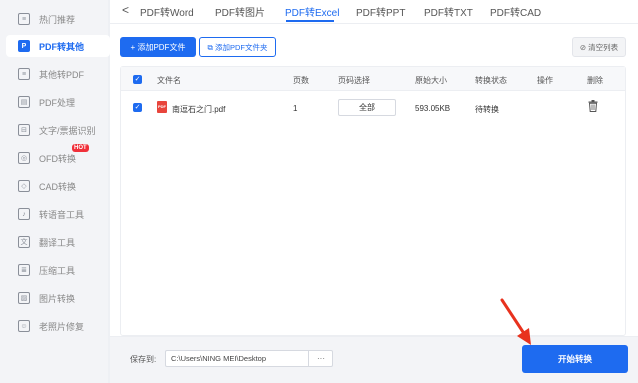  I want to click on tab-pdf-to-txt: PDF转TXT, so click(448, 11).